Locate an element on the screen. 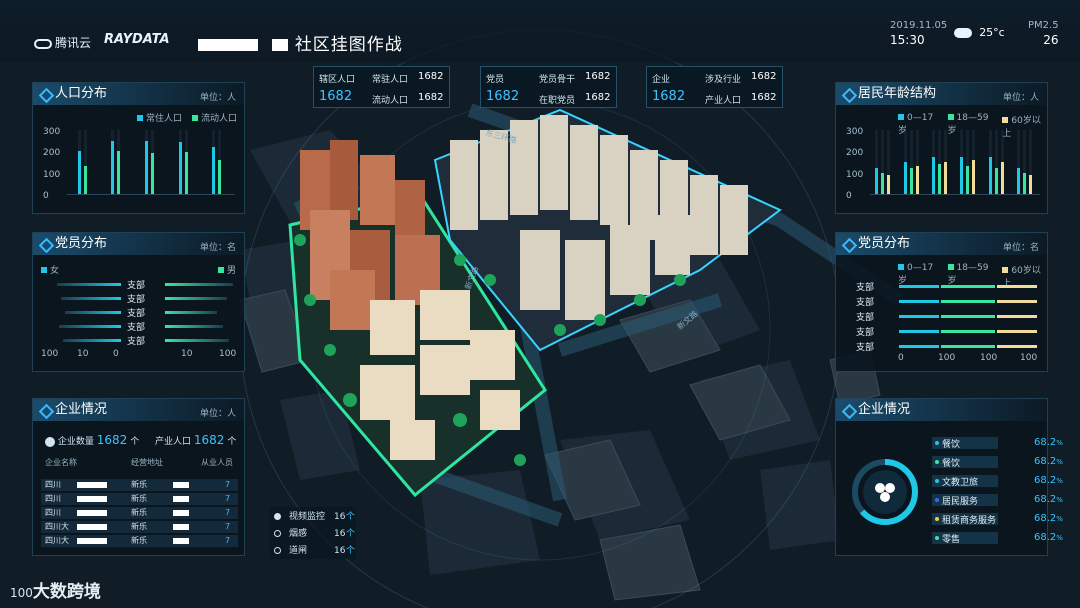  industry-dot is located at coordinates (937, 538).